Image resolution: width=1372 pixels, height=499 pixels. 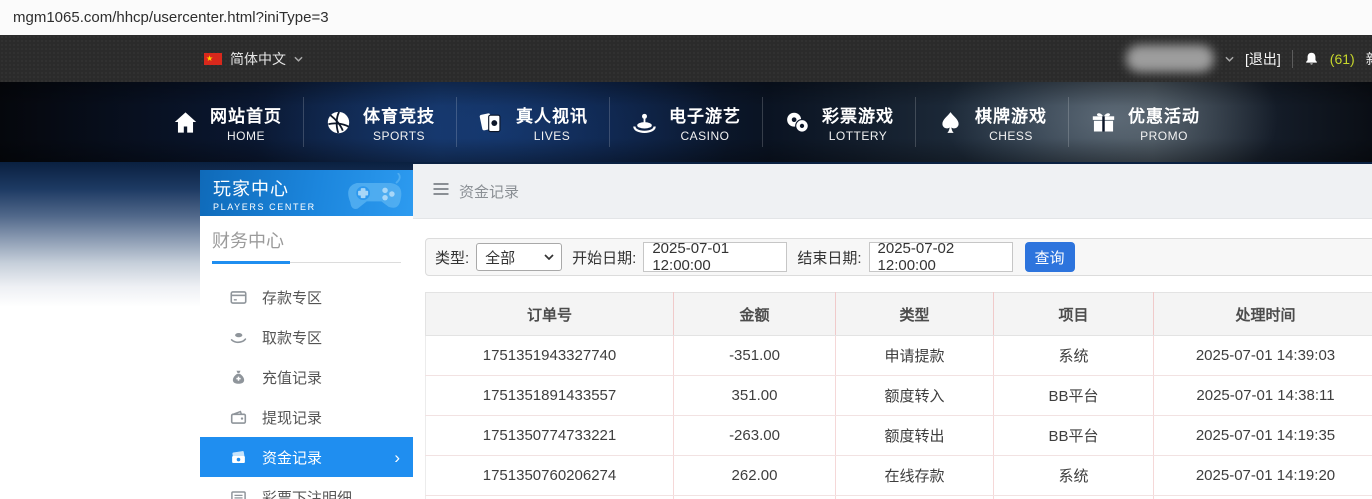 I want to click on end-date-input: 2025-07-02 12:00:00, so click(x=940, y=257).